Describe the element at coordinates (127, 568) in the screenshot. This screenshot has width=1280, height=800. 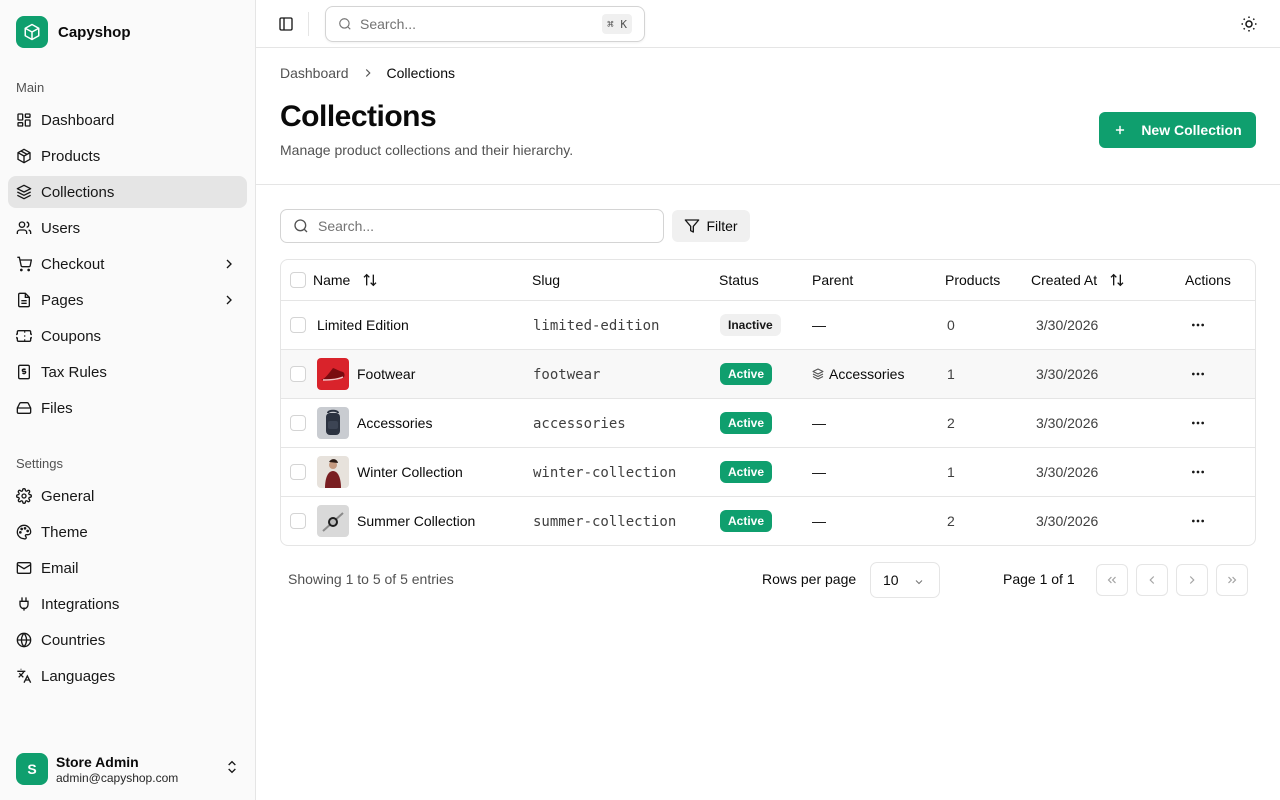
I see `sidebar-item-email: Email` at that location.